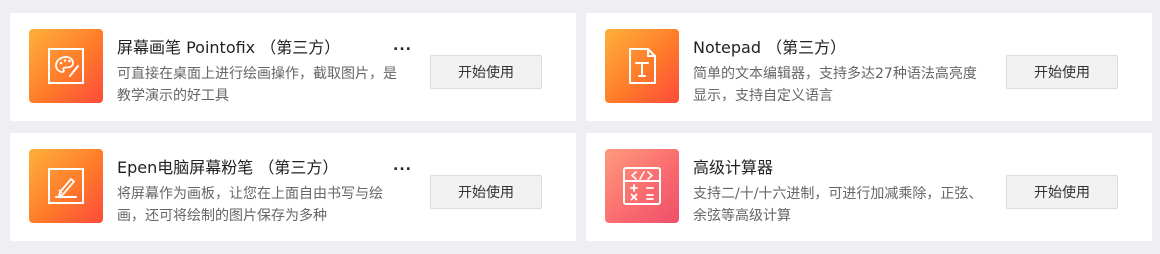 This screenshot has height=254, width=1160. Describe the element at coordinates (840, 166) in the screenshot. I see `title-row: 高级计算器` at that location.